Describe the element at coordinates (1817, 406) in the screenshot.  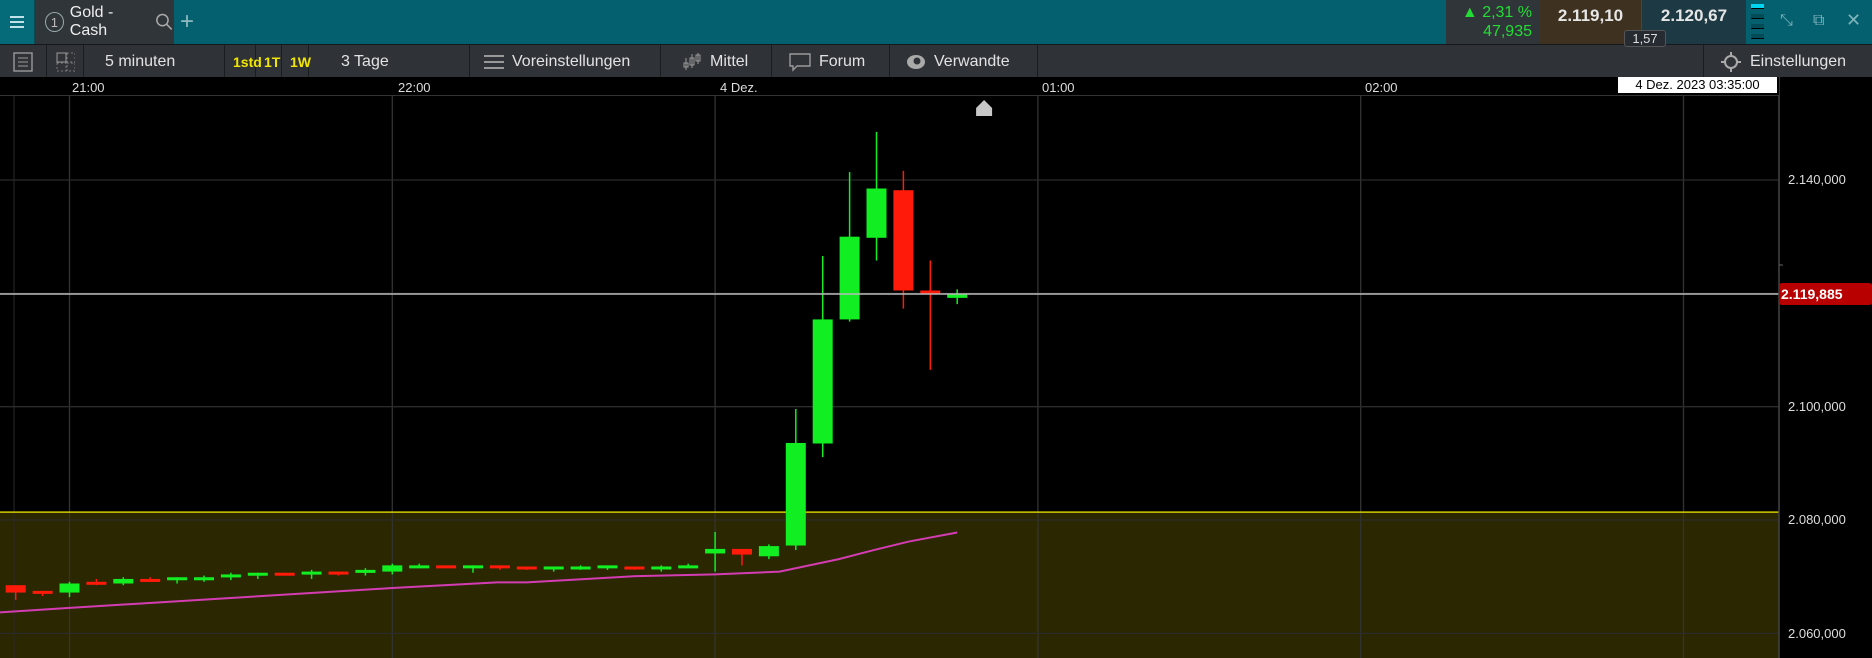
I see `price-tick-label: 2.100,000` at that location.